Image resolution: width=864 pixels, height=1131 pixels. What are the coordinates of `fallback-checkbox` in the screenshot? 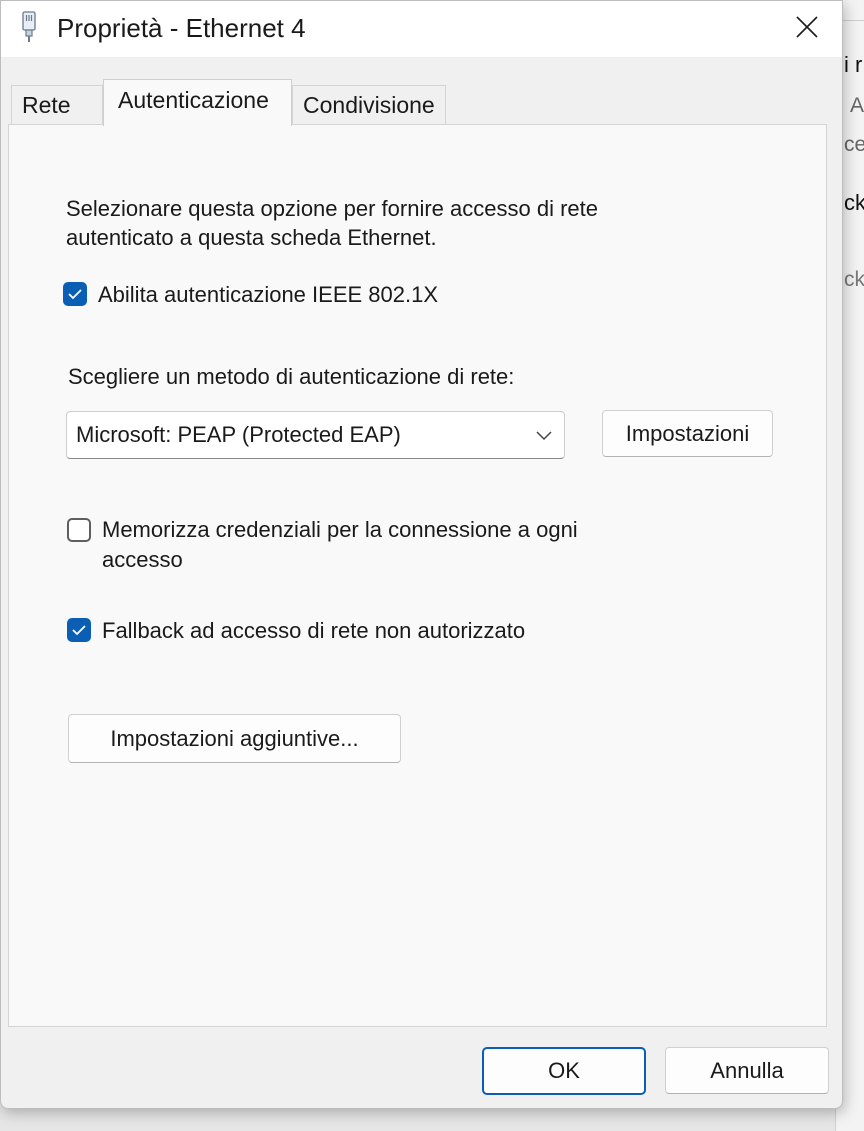 It's located at (79, 630).